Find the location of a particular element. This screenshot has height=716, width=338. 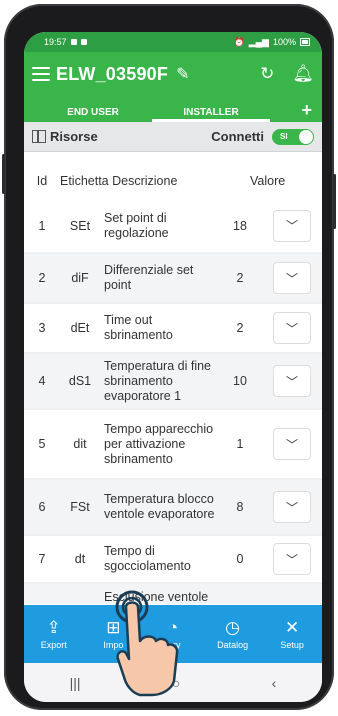

bell-icon: 🔔︎ is located at coordinates (303, 74).